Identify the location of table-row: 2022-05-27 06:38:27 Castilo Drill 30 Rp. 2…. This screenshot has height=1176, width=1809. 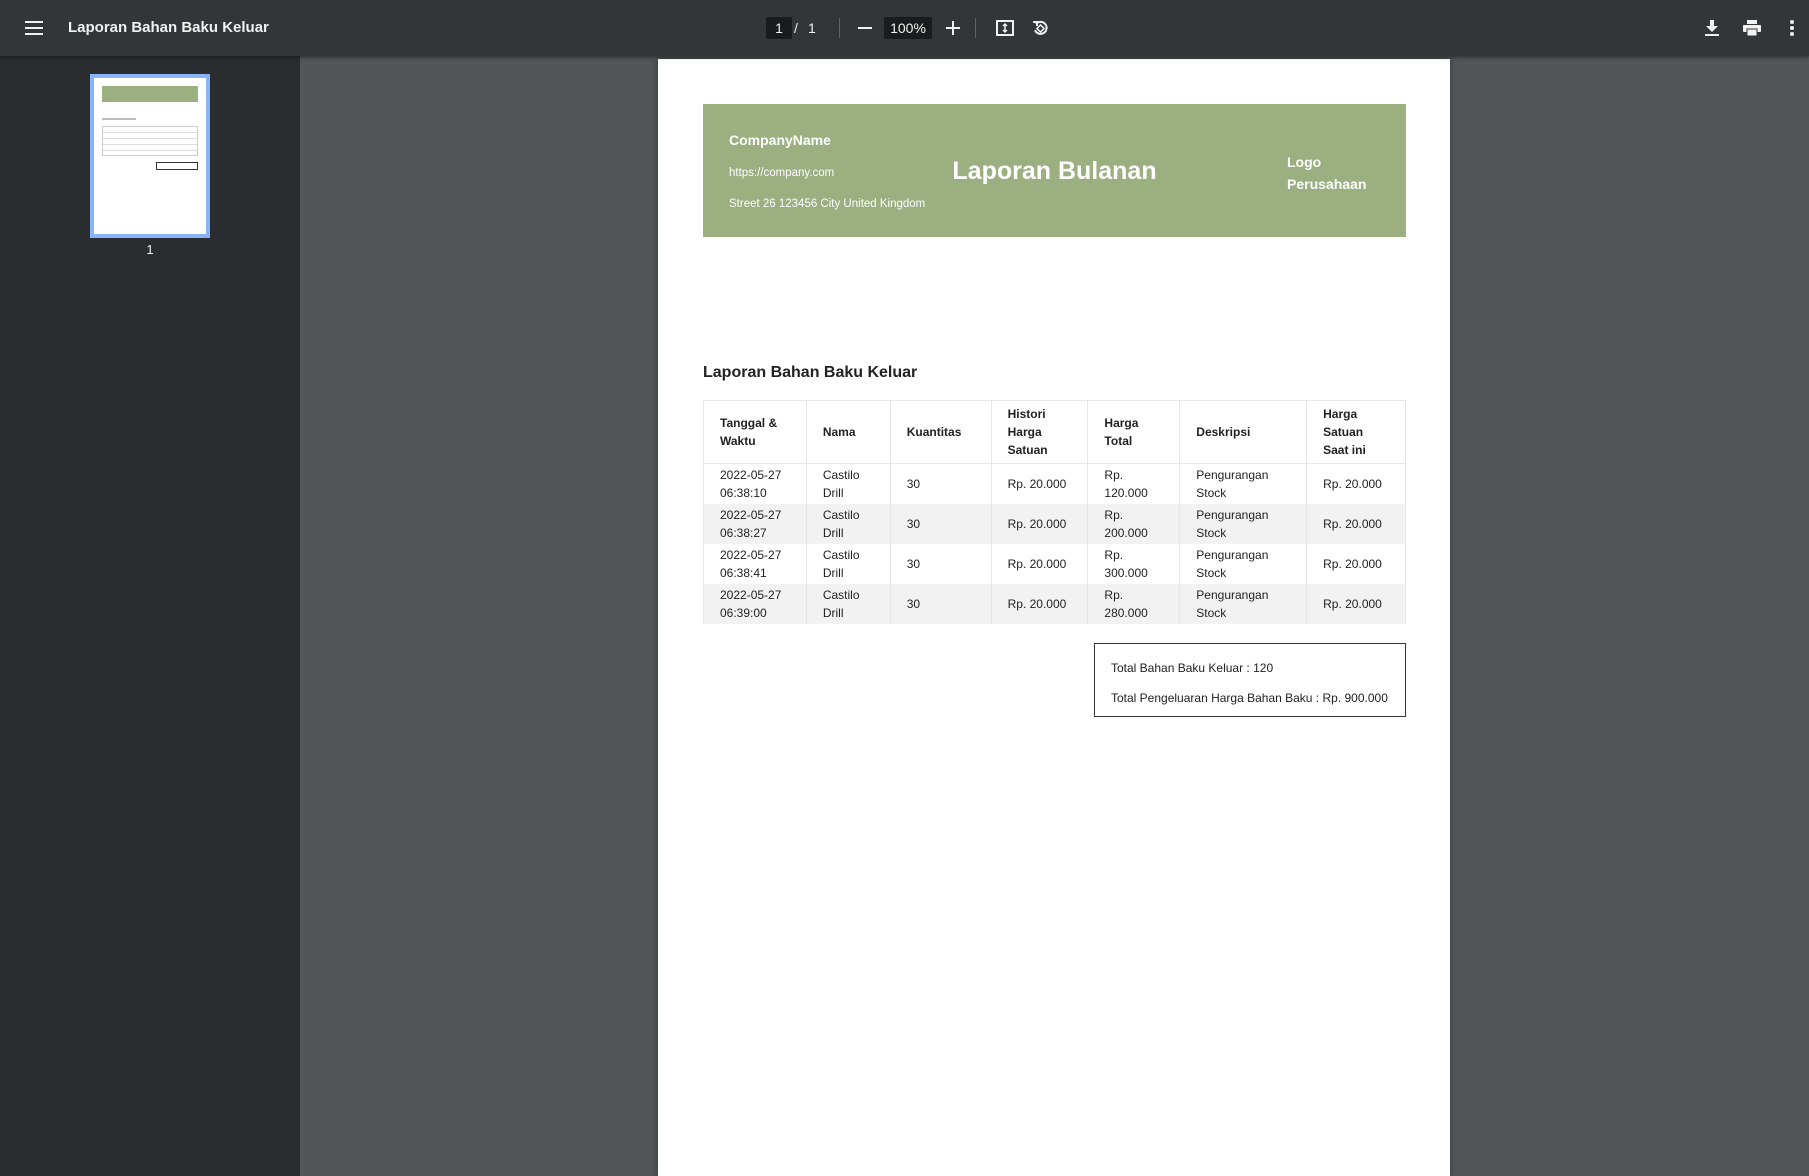
(1054, 524).